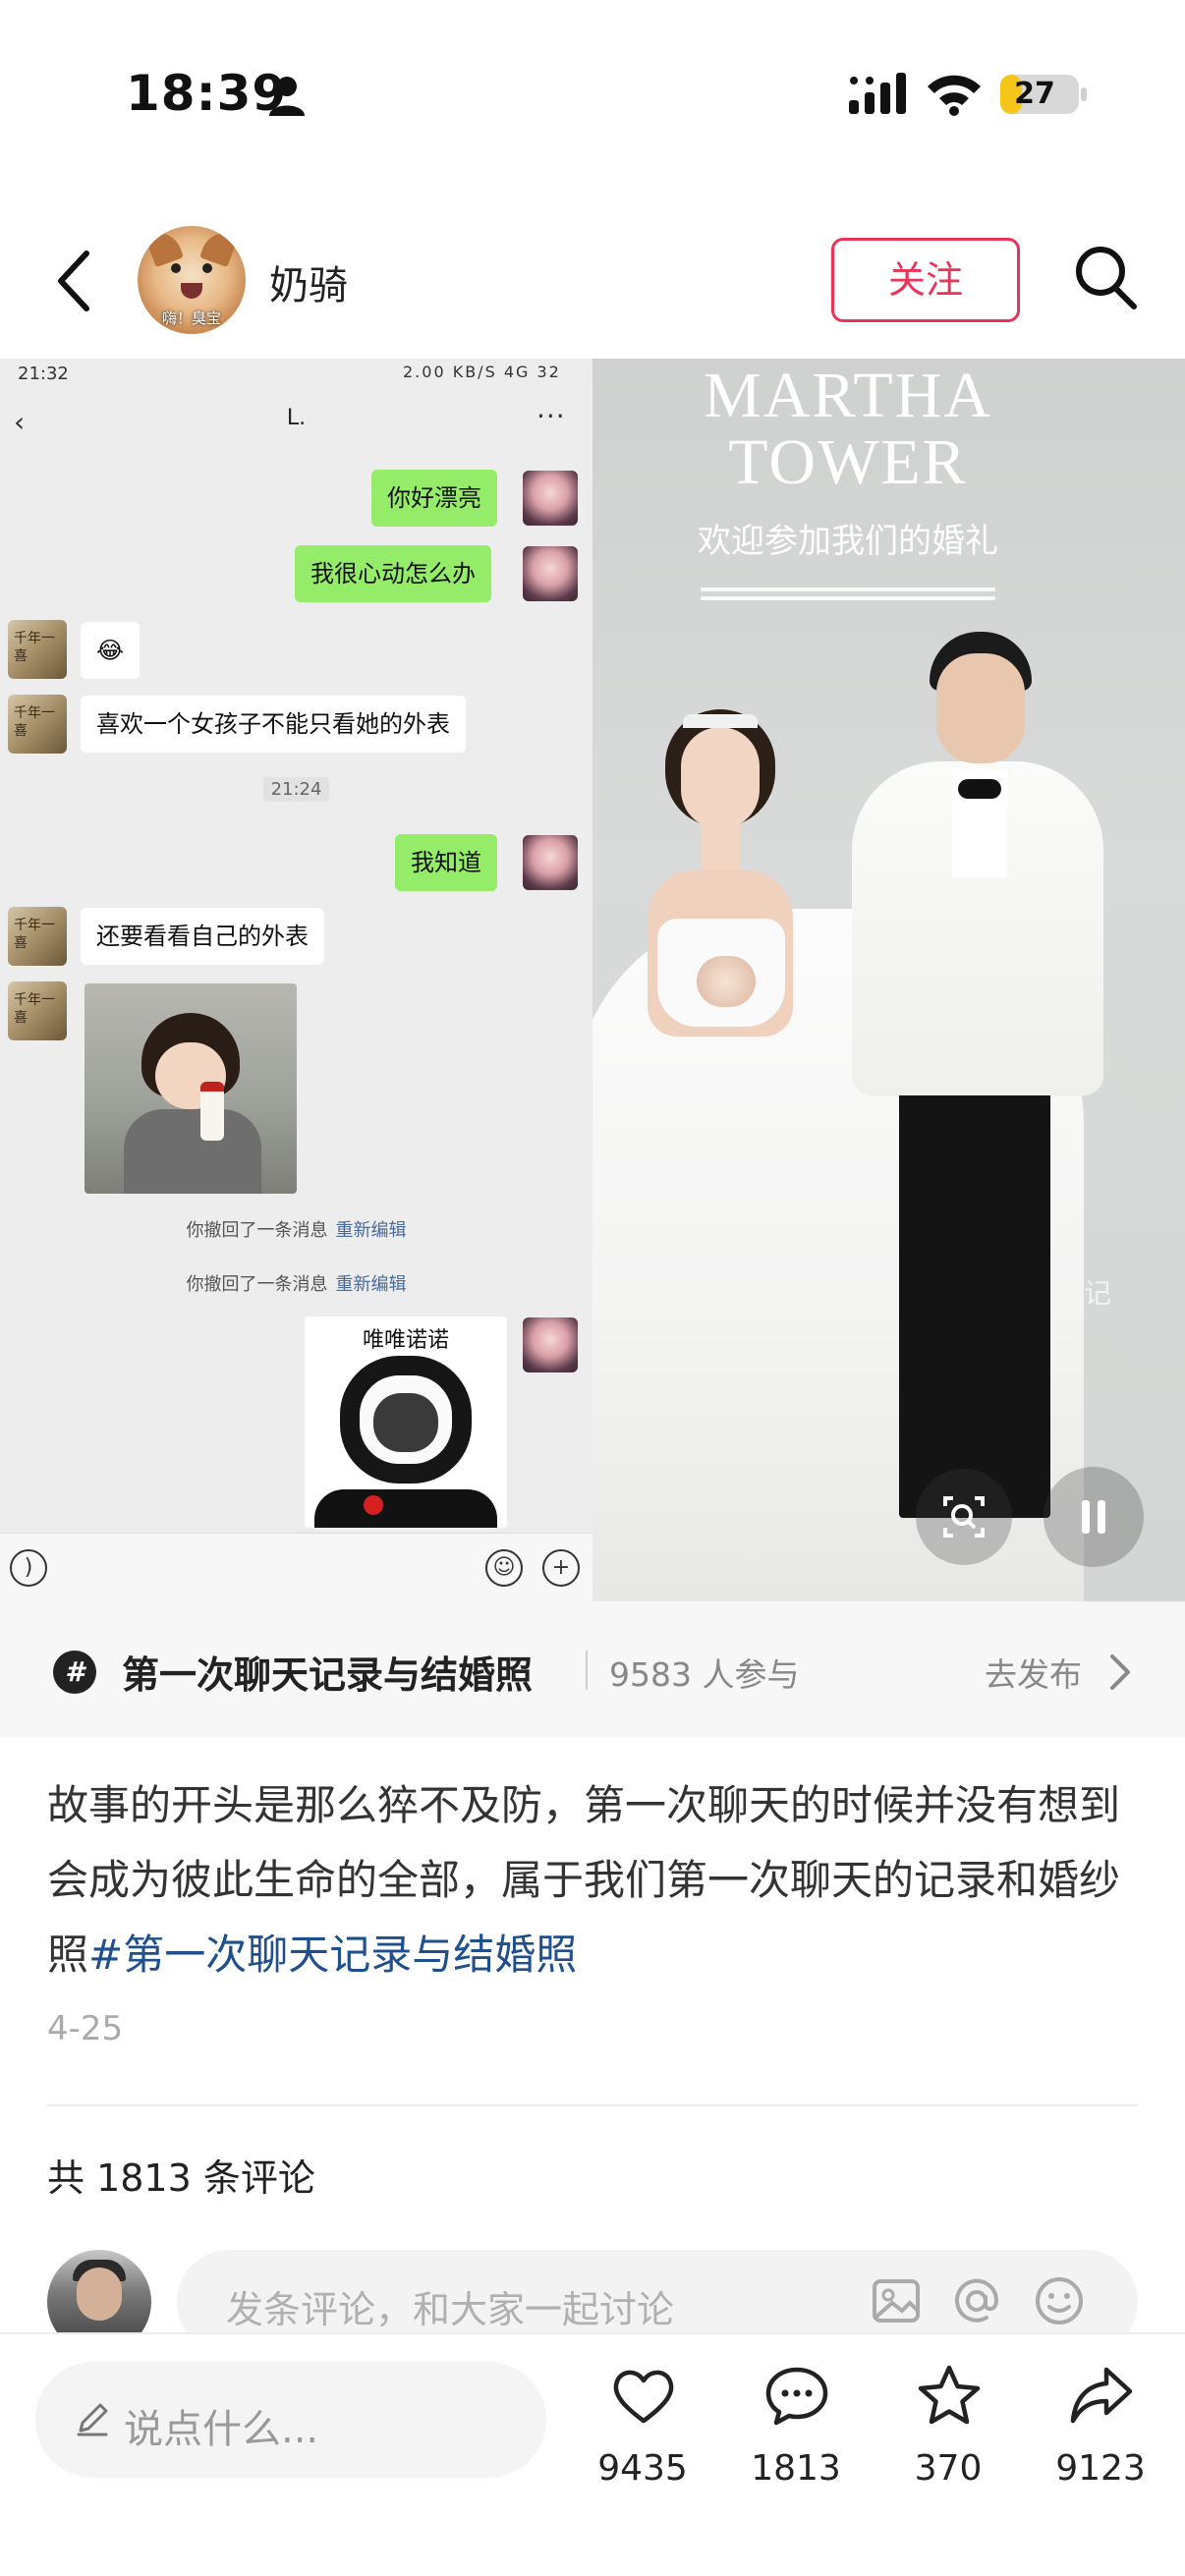 This screenshot has height=2576, width=1185. Describe the element at coordinates (592, 98) in the screenshot. I see `status-bar: 18:39 27` at that location.